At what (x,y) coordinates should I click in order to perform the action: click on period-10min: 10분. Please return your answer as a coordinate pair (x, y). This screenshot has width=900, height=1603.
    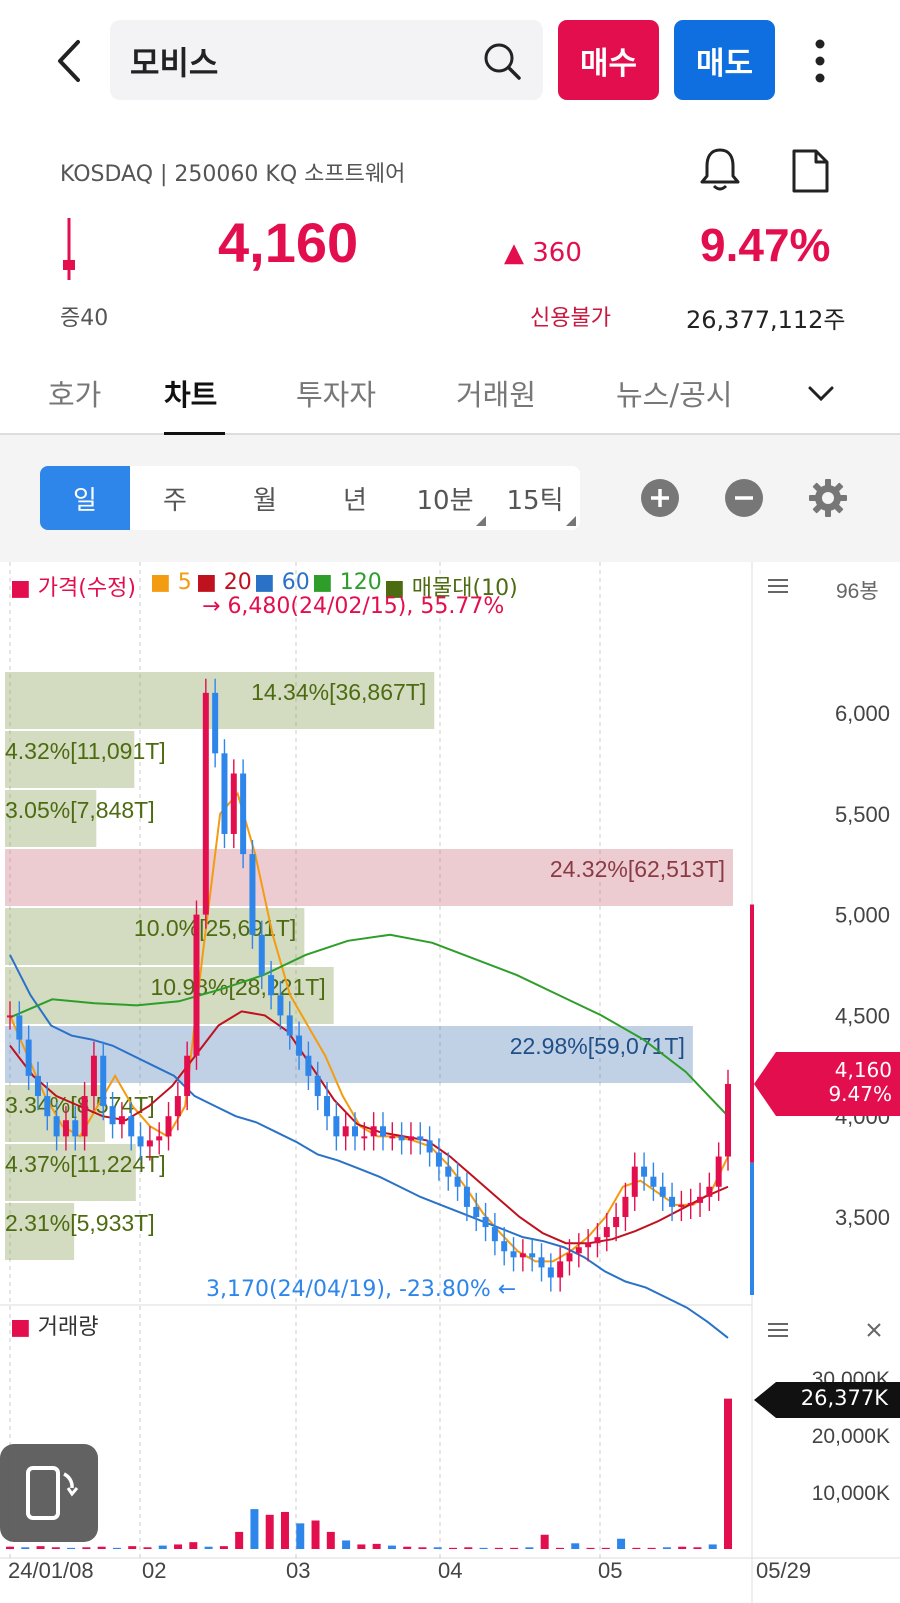
    Looking at the image, I should click on (445, 498).